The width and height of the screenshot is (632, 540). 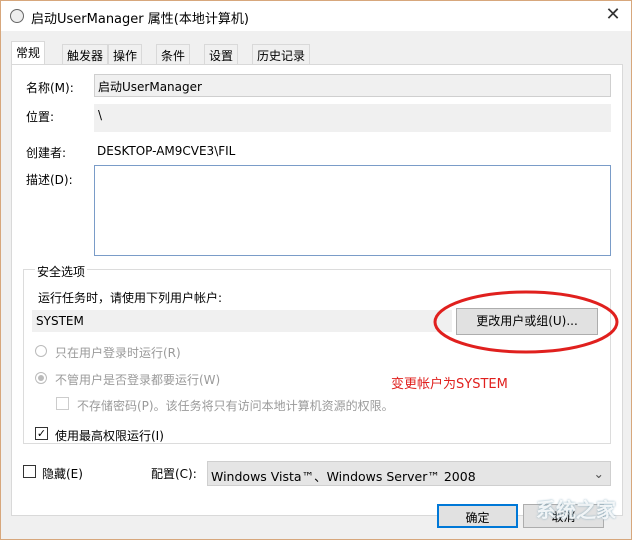 I want to click on run-as-label: 运行任务时，请使用下列用户帐户:, so click(x=130, y=298).